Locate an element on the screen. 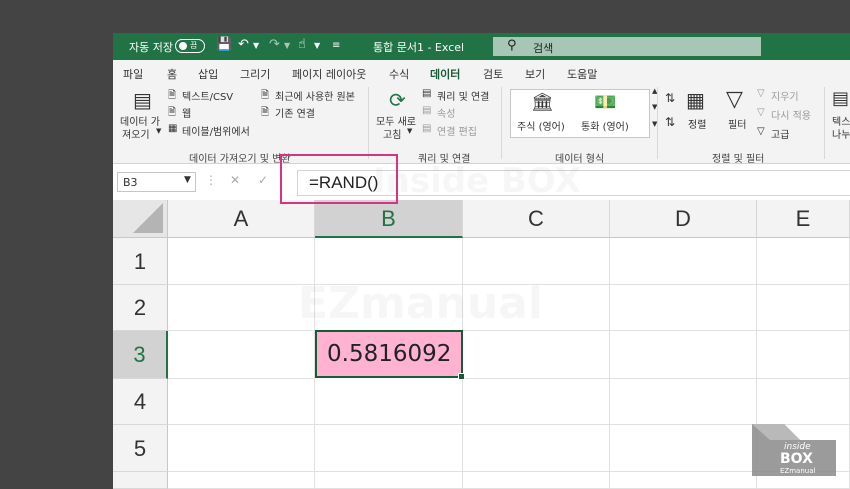 Image resolution: width=850 pixels, height=489 pixels. name-box-value: B3 is located at coordinates (130, 182).